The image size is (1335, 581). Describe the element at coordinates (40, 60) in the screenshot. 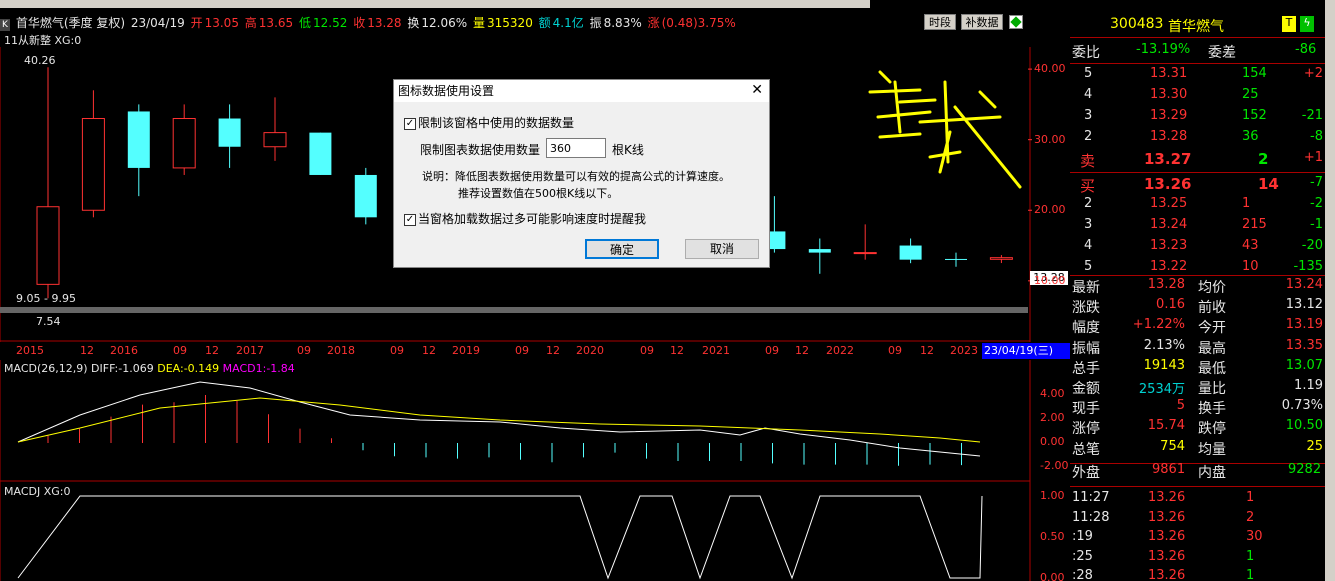

I see `max-price-label: 40.26` at that location.